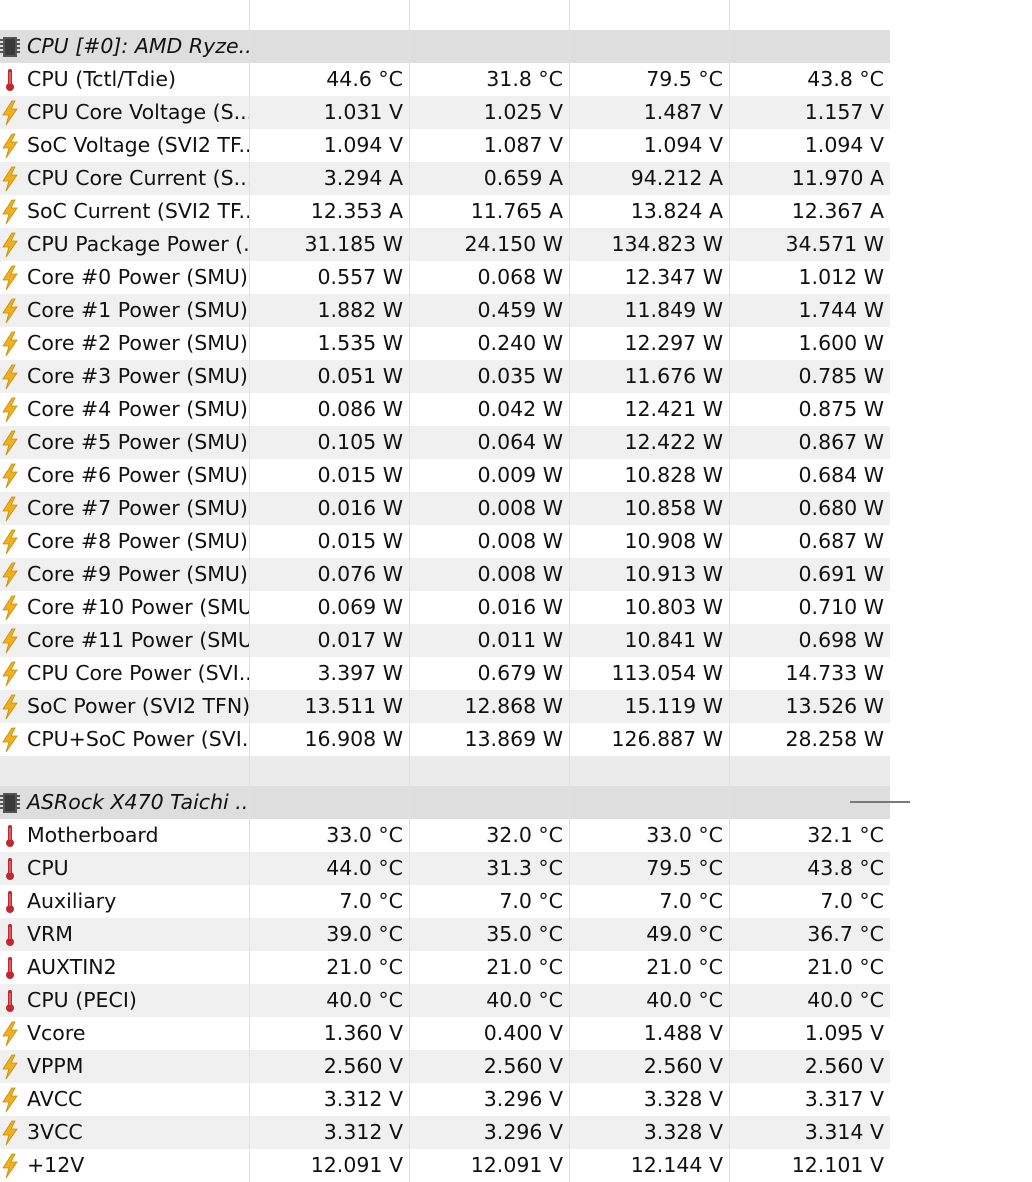  What do you see at coordinates (691, 901) in the screenshot?
I see `maximum-value: 7.0 °C` at bounding box center [691, 901].